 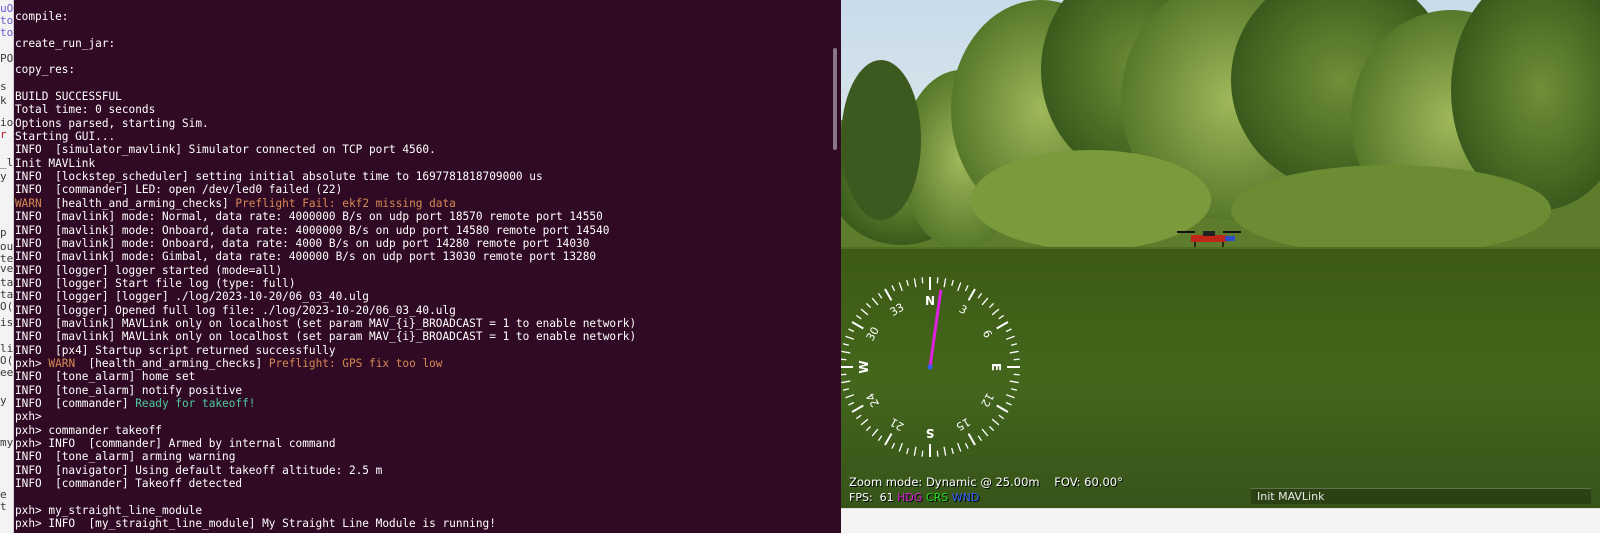 What do you see at coordinates (422, 416) in the screenshot?
I see `terminal-line: pxh>` at bounding box center [422, 416].